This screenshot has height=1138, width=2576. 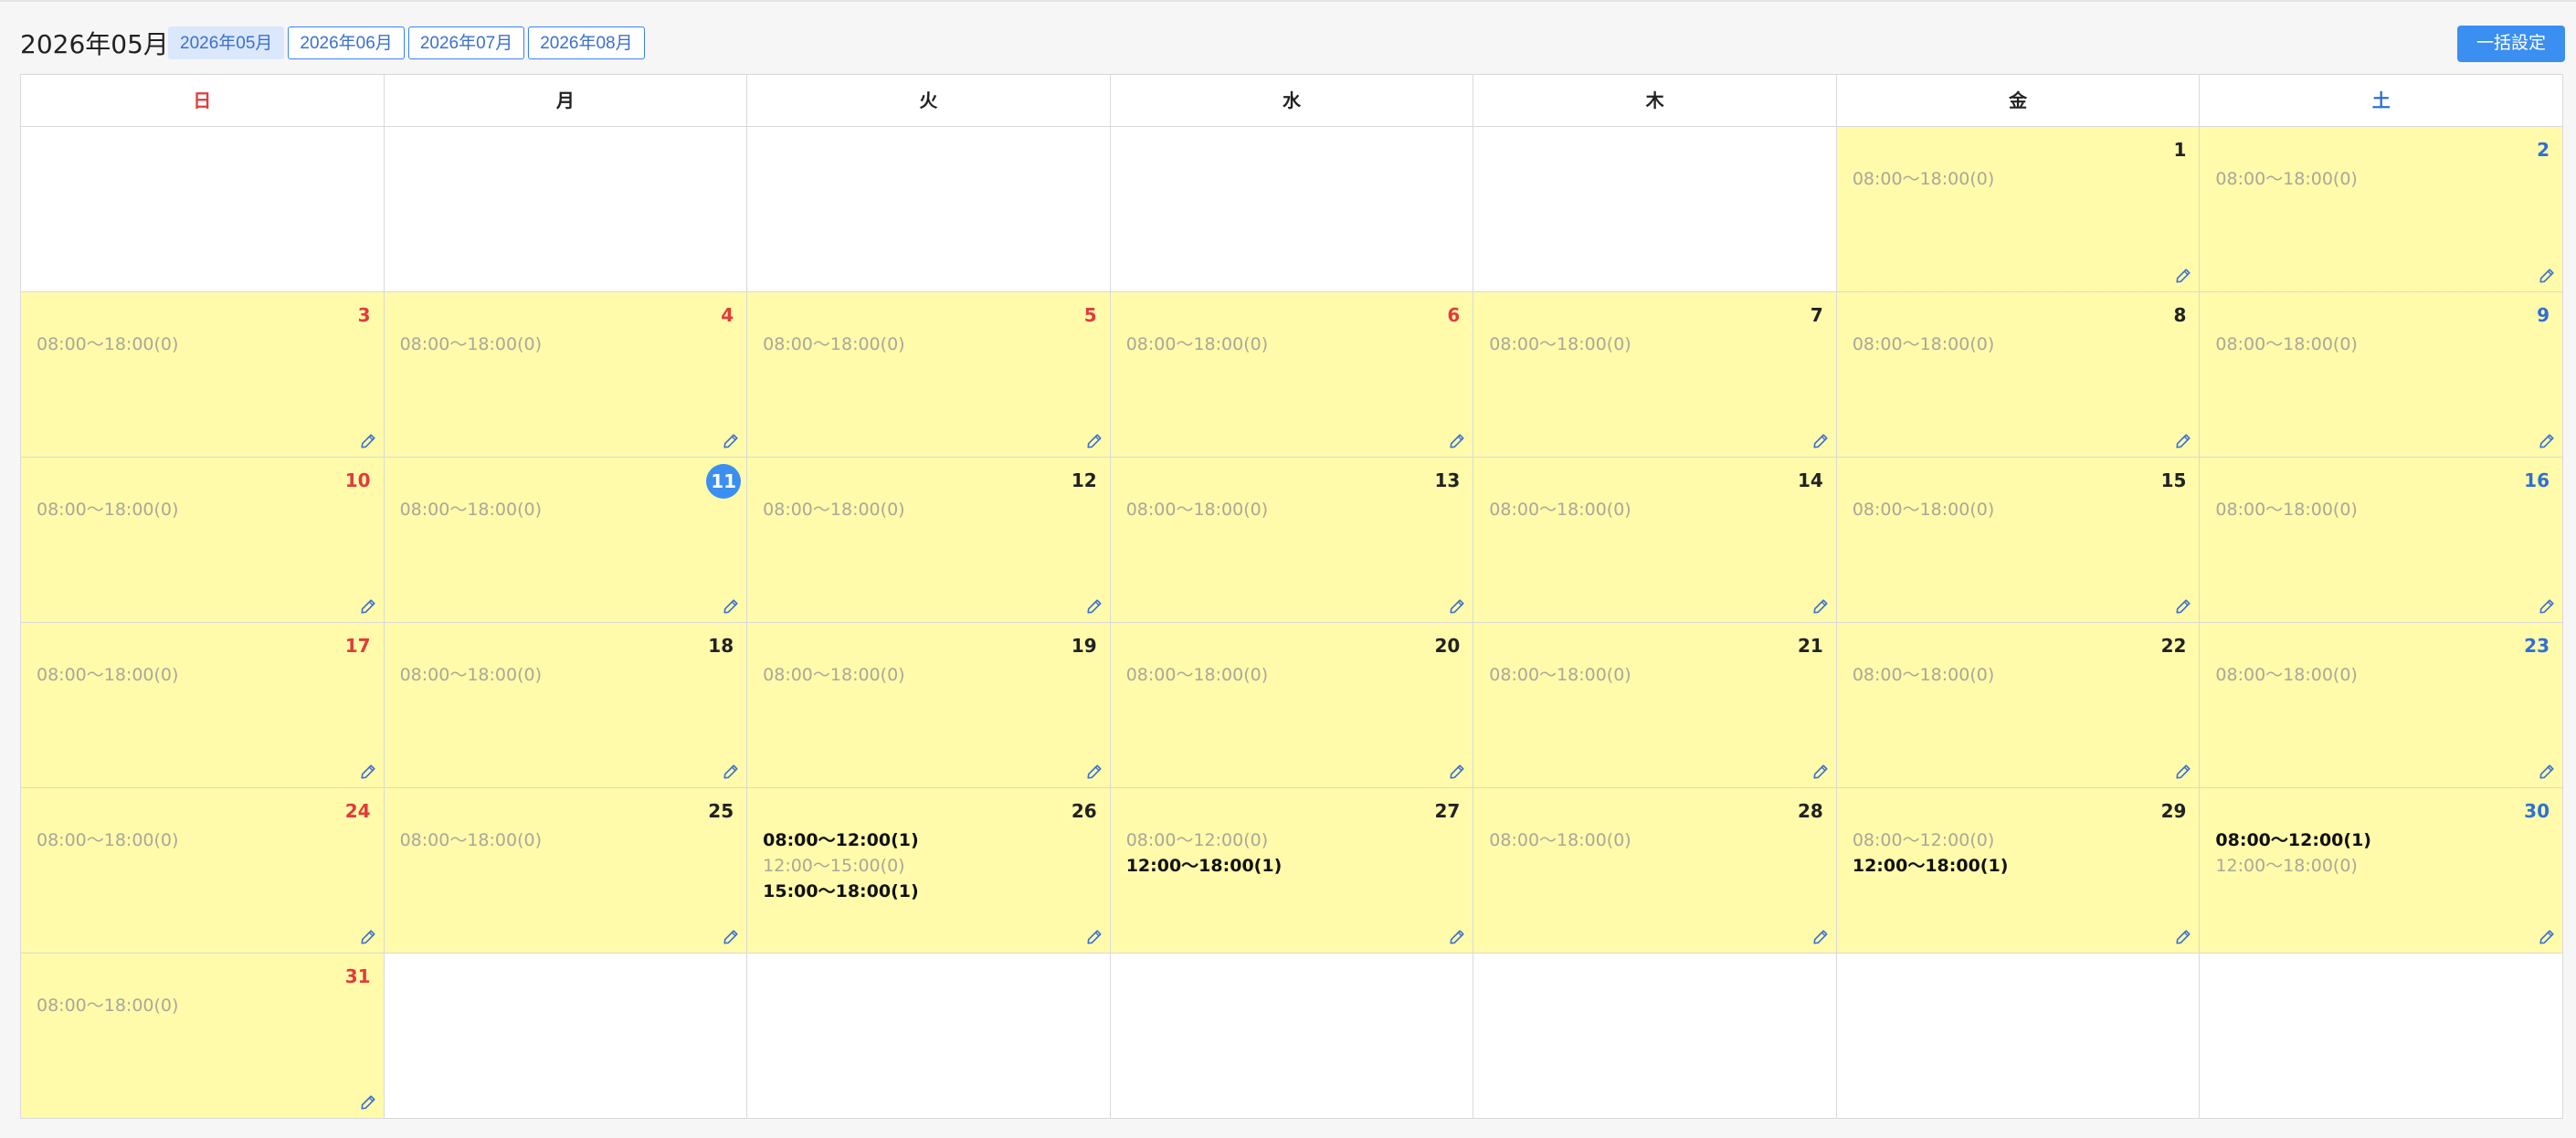 I want to click on calendar-day-cell: 5 08:00〜18:00(0), so click(x=929, y=375).